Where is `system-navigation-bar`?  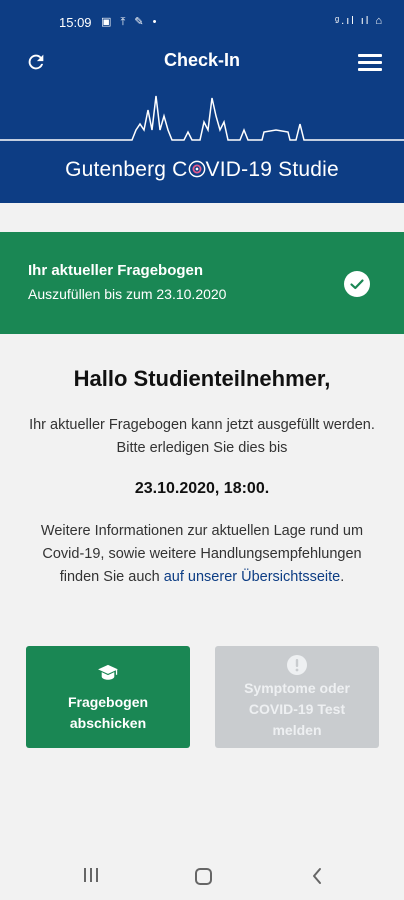
system-navigation-bar is located at coordinates (202, 877).